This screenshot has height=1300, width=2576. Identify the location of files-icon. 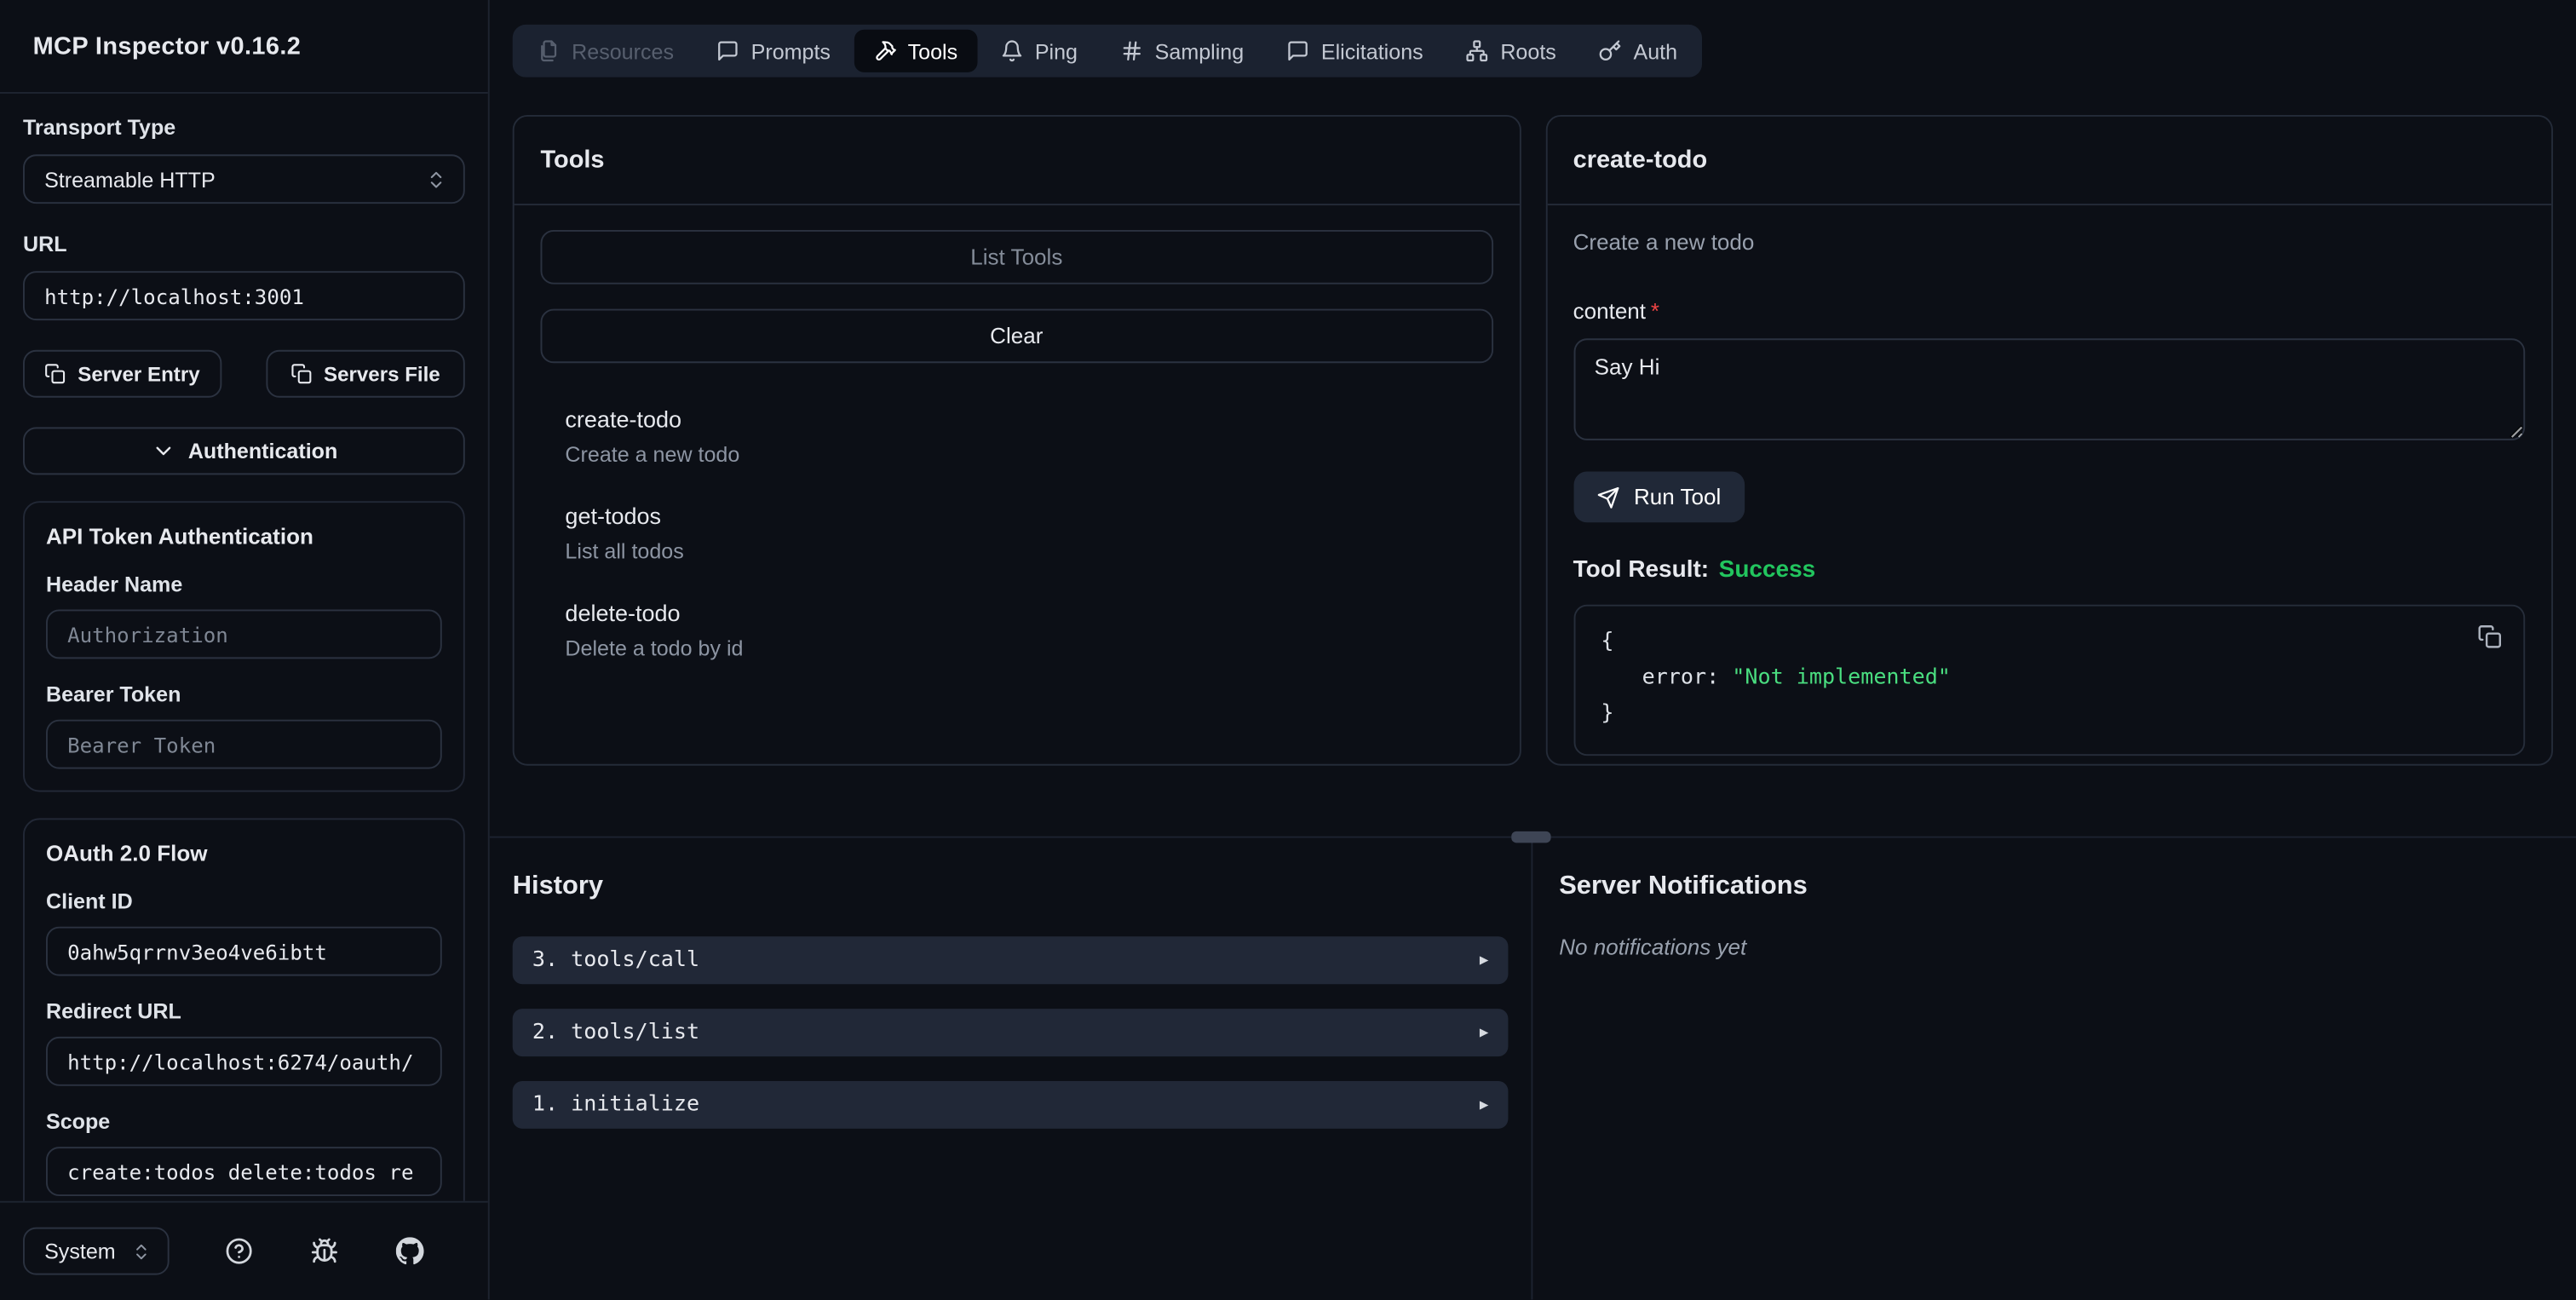
(549, 51).